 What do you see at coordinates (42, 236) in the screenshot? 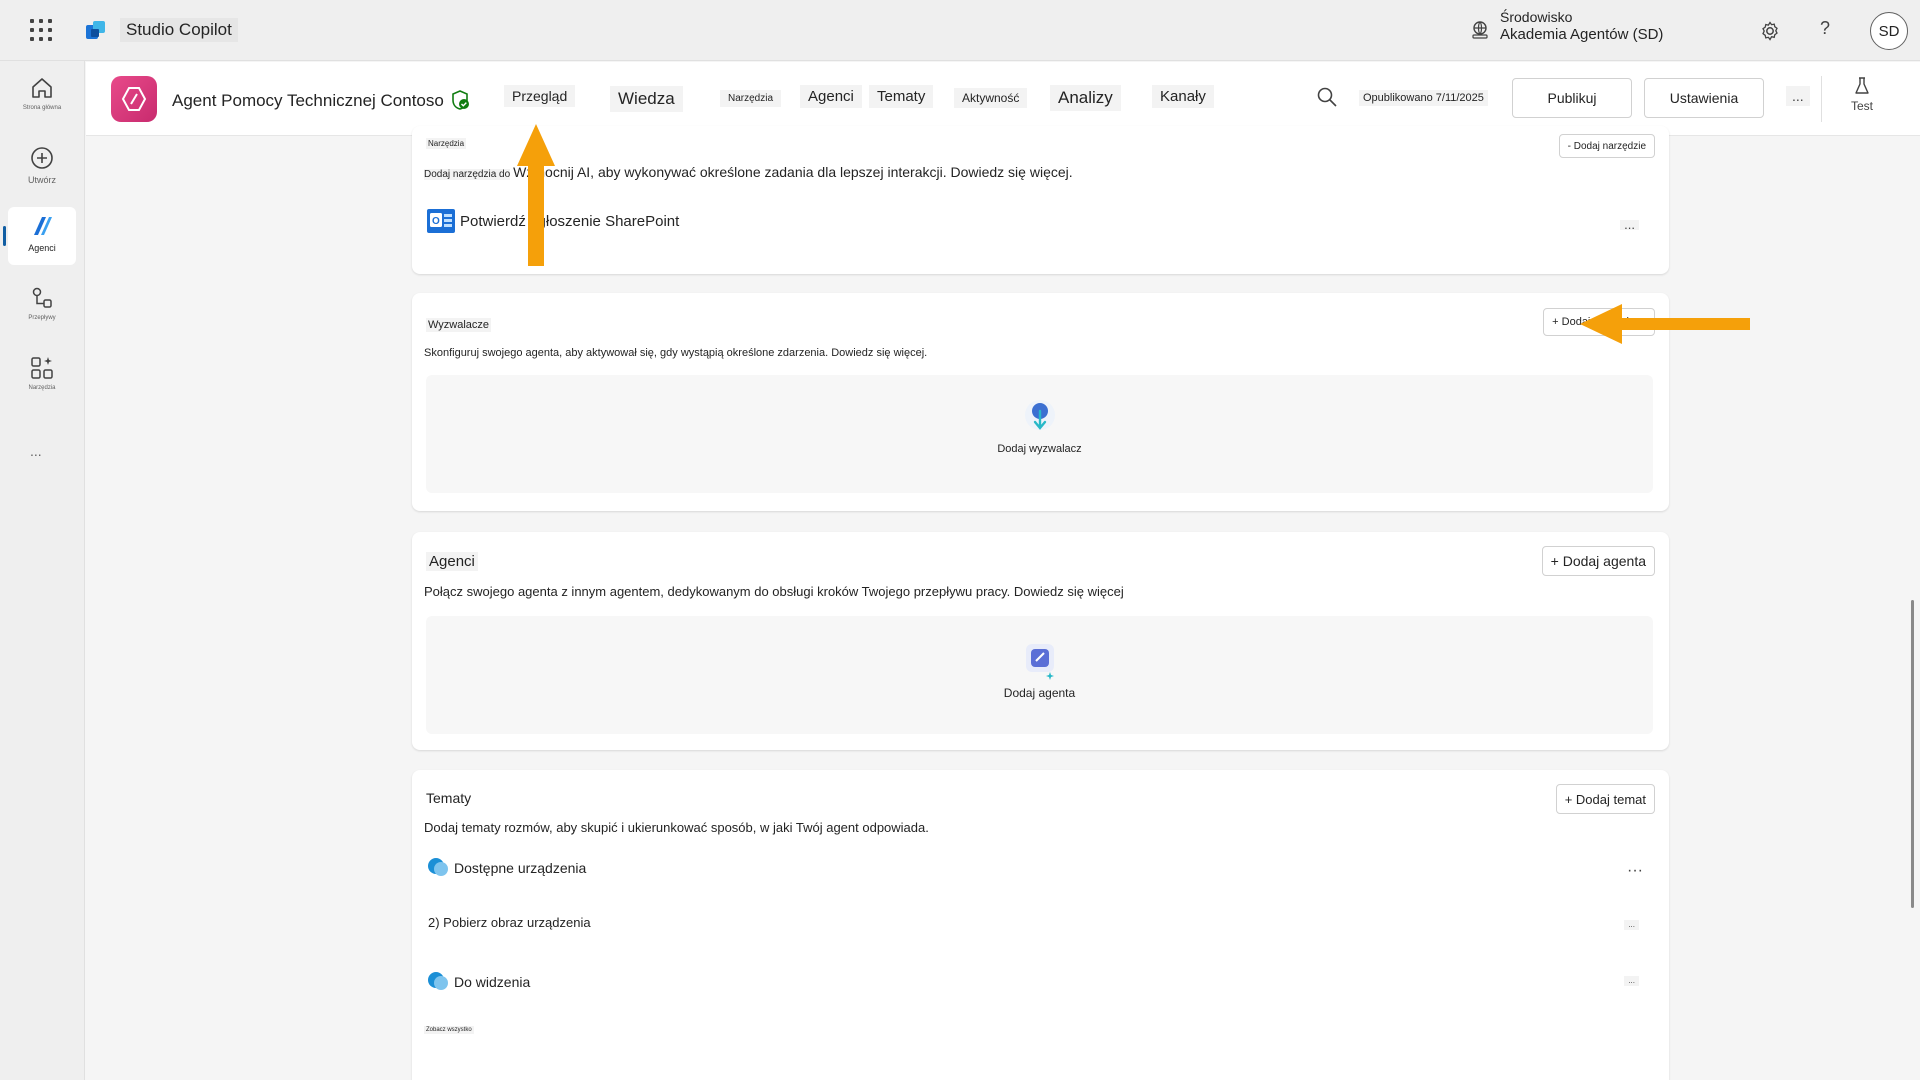
I see `rail-item-agents: Agenci` at bounding box center [42, 236].